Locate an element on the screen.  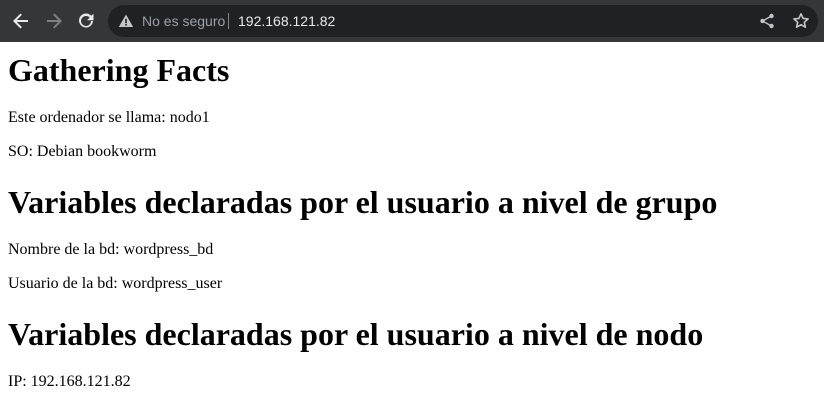
address-bar: No es seguro 192.168.121.82 is located at coordinates (463, 21).